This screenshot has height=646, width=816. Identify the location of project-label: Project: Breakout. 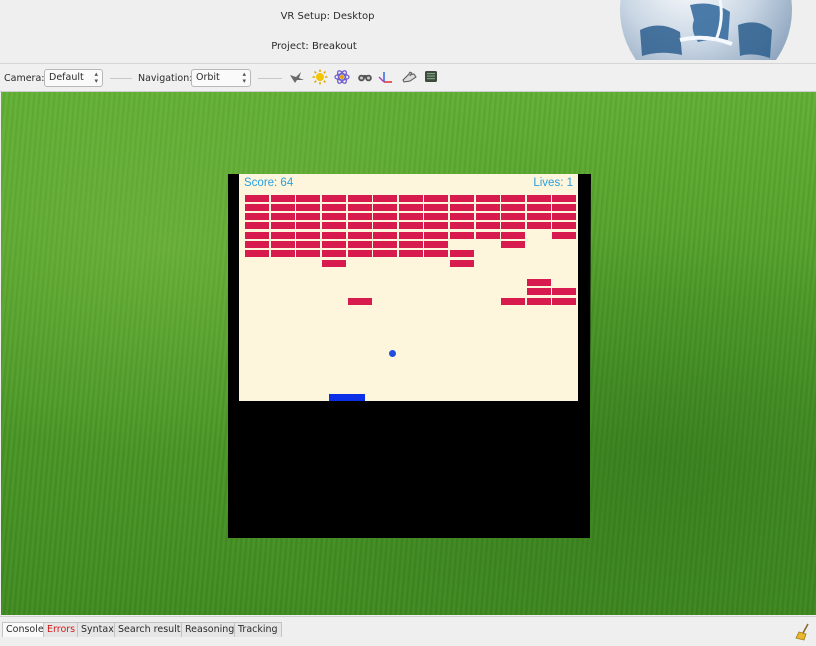
(314, 46).